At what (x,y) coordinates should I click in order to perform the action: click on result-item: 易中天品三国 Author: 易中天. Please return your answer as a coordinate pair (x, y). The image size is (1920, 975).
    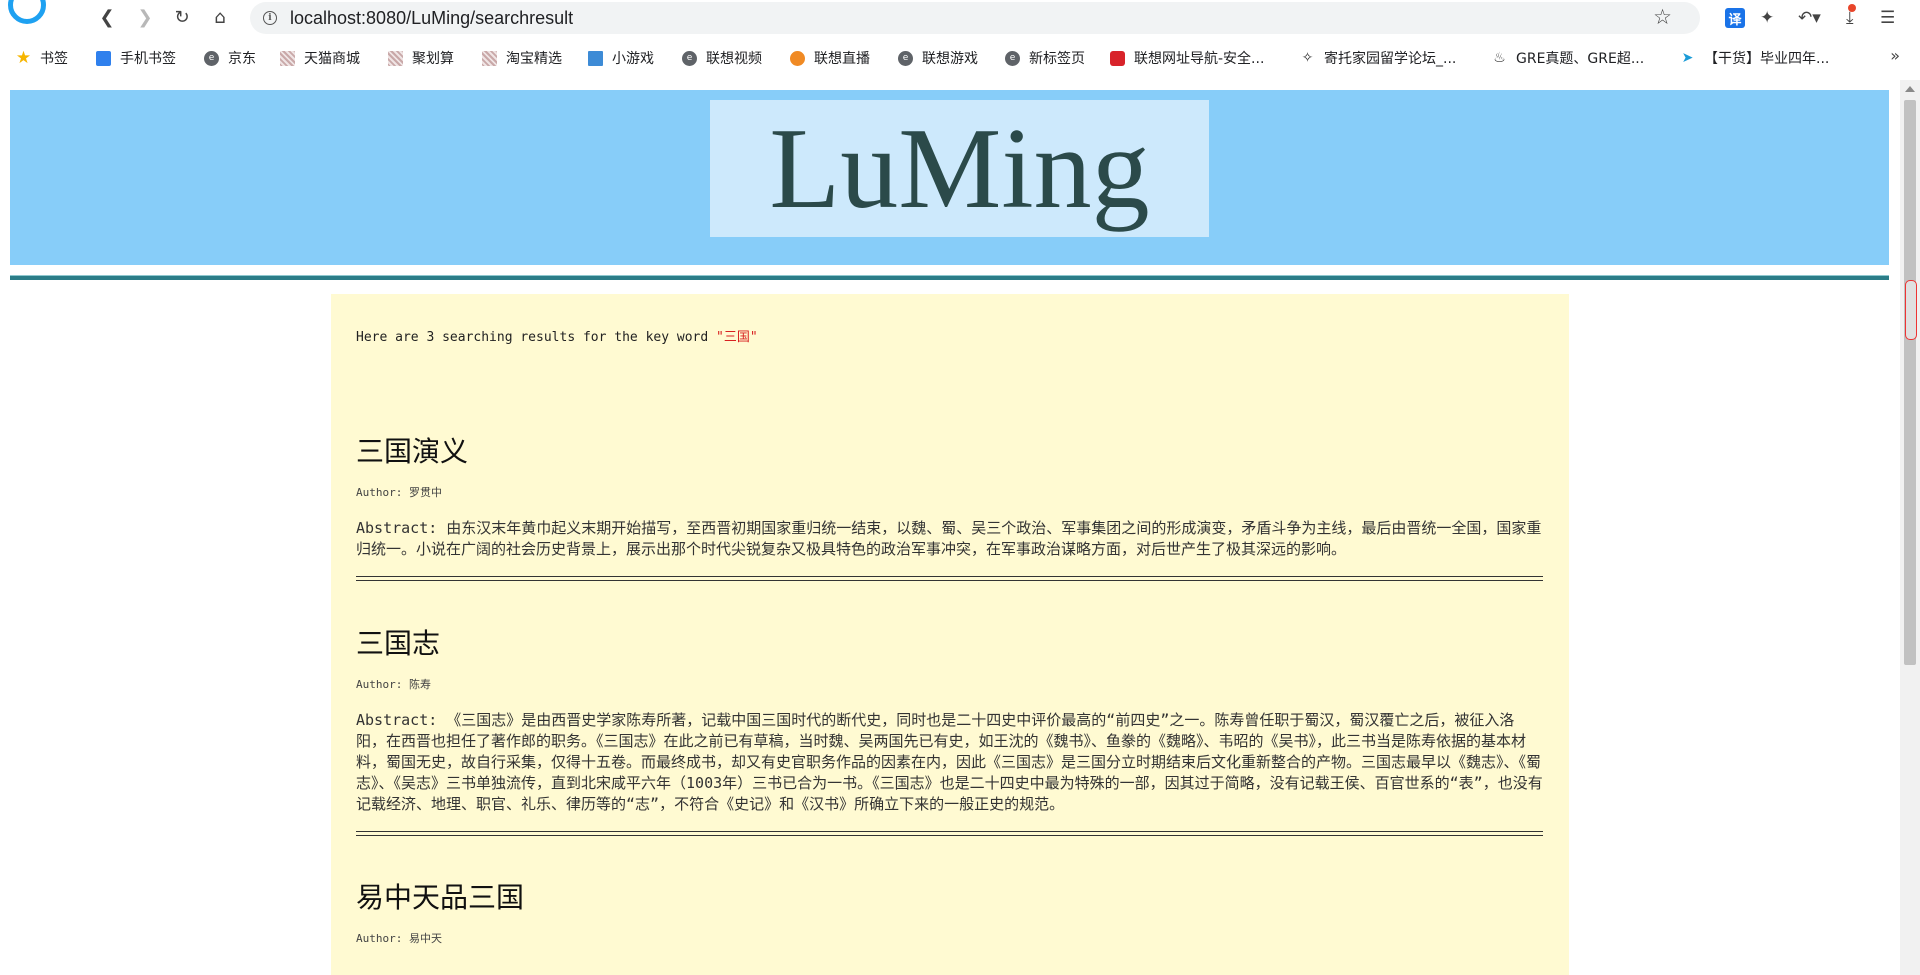
    Looking at the image, I should click on (949, 913).